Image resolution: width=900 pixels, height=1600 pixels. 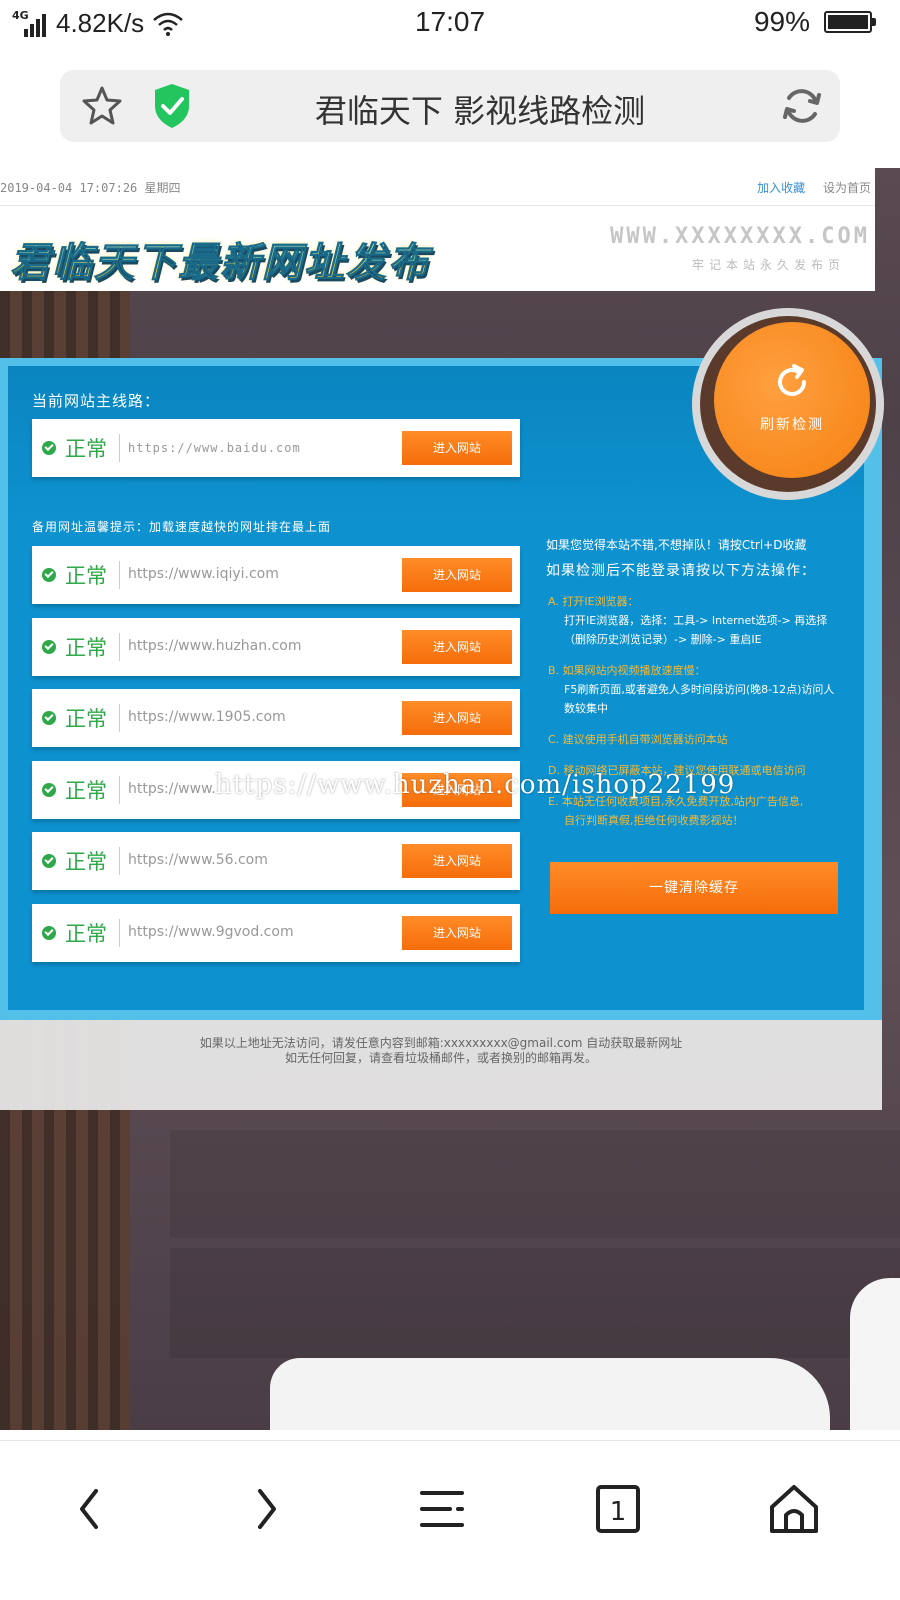 I want to click on site-logo: 君临天下最新网址发布, so click(x=220, y=259).